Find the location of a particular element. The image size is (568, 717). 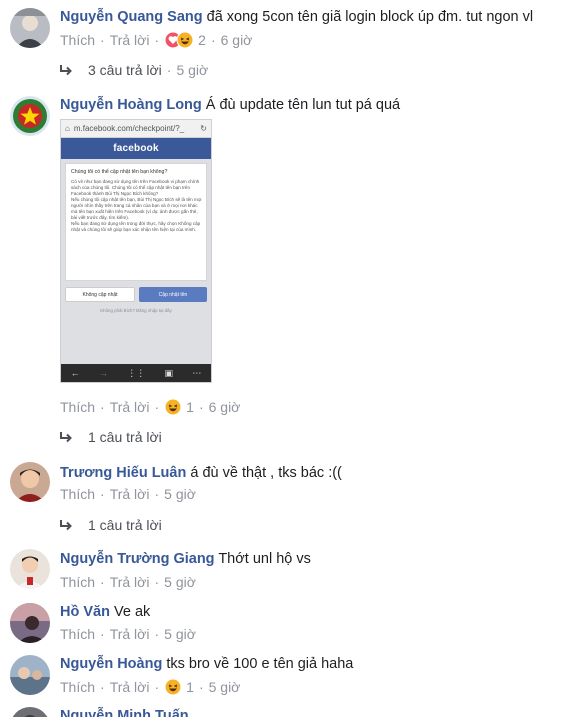

comment-author: Nguyễn Trường Giang is located at coordinates (137, 559).